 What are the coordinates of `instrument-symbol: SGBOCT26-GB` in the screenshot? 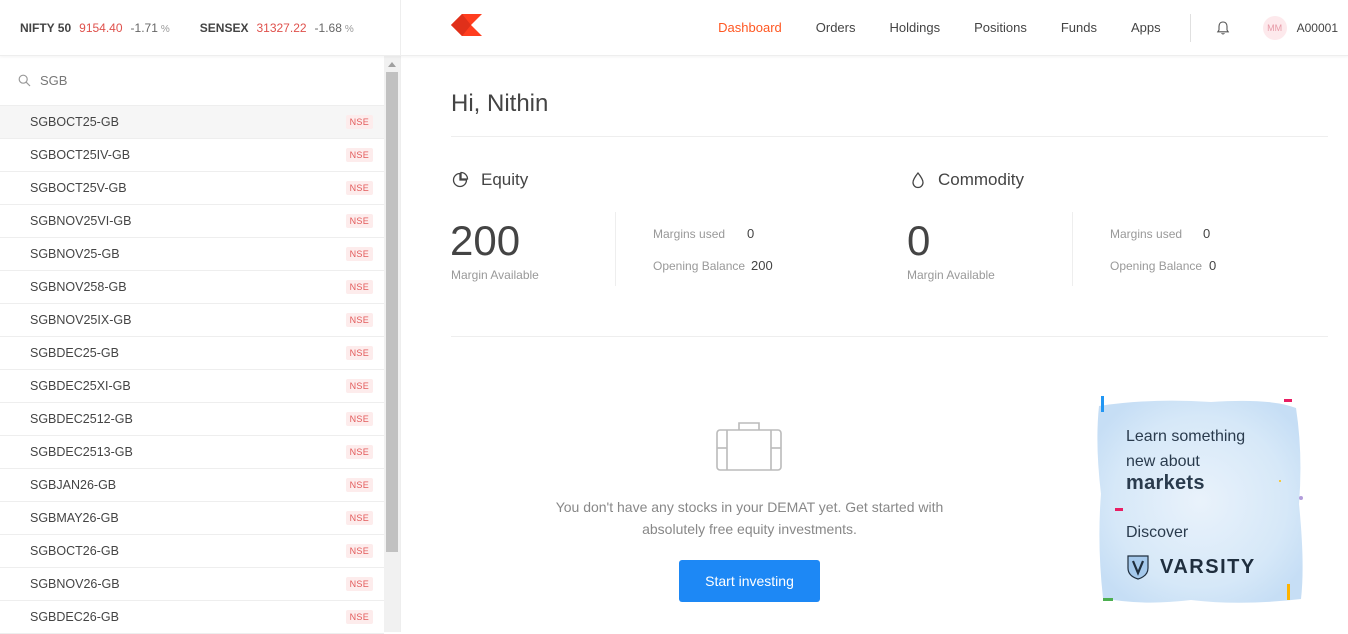 It's located at (74, 551).